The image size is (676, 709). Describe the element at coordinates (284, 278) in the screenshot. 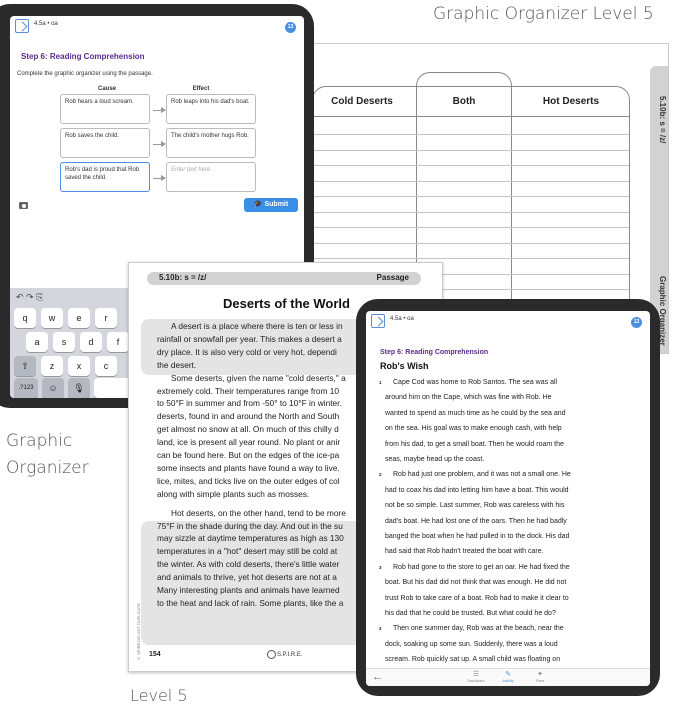

I see `passage-header-bar: 5.10b: s = /z/ Passage` at that location.